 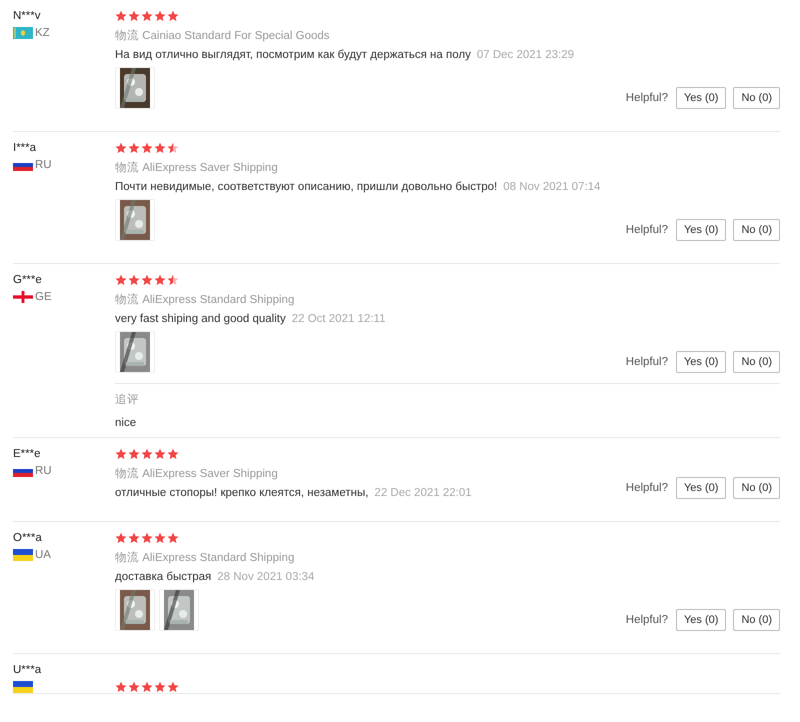 What do you see at coordinates (236, 36) in the screenshot?
I see `shipping-method: Cainiao Standard For Special Goods` at bounding box center [236, 36].